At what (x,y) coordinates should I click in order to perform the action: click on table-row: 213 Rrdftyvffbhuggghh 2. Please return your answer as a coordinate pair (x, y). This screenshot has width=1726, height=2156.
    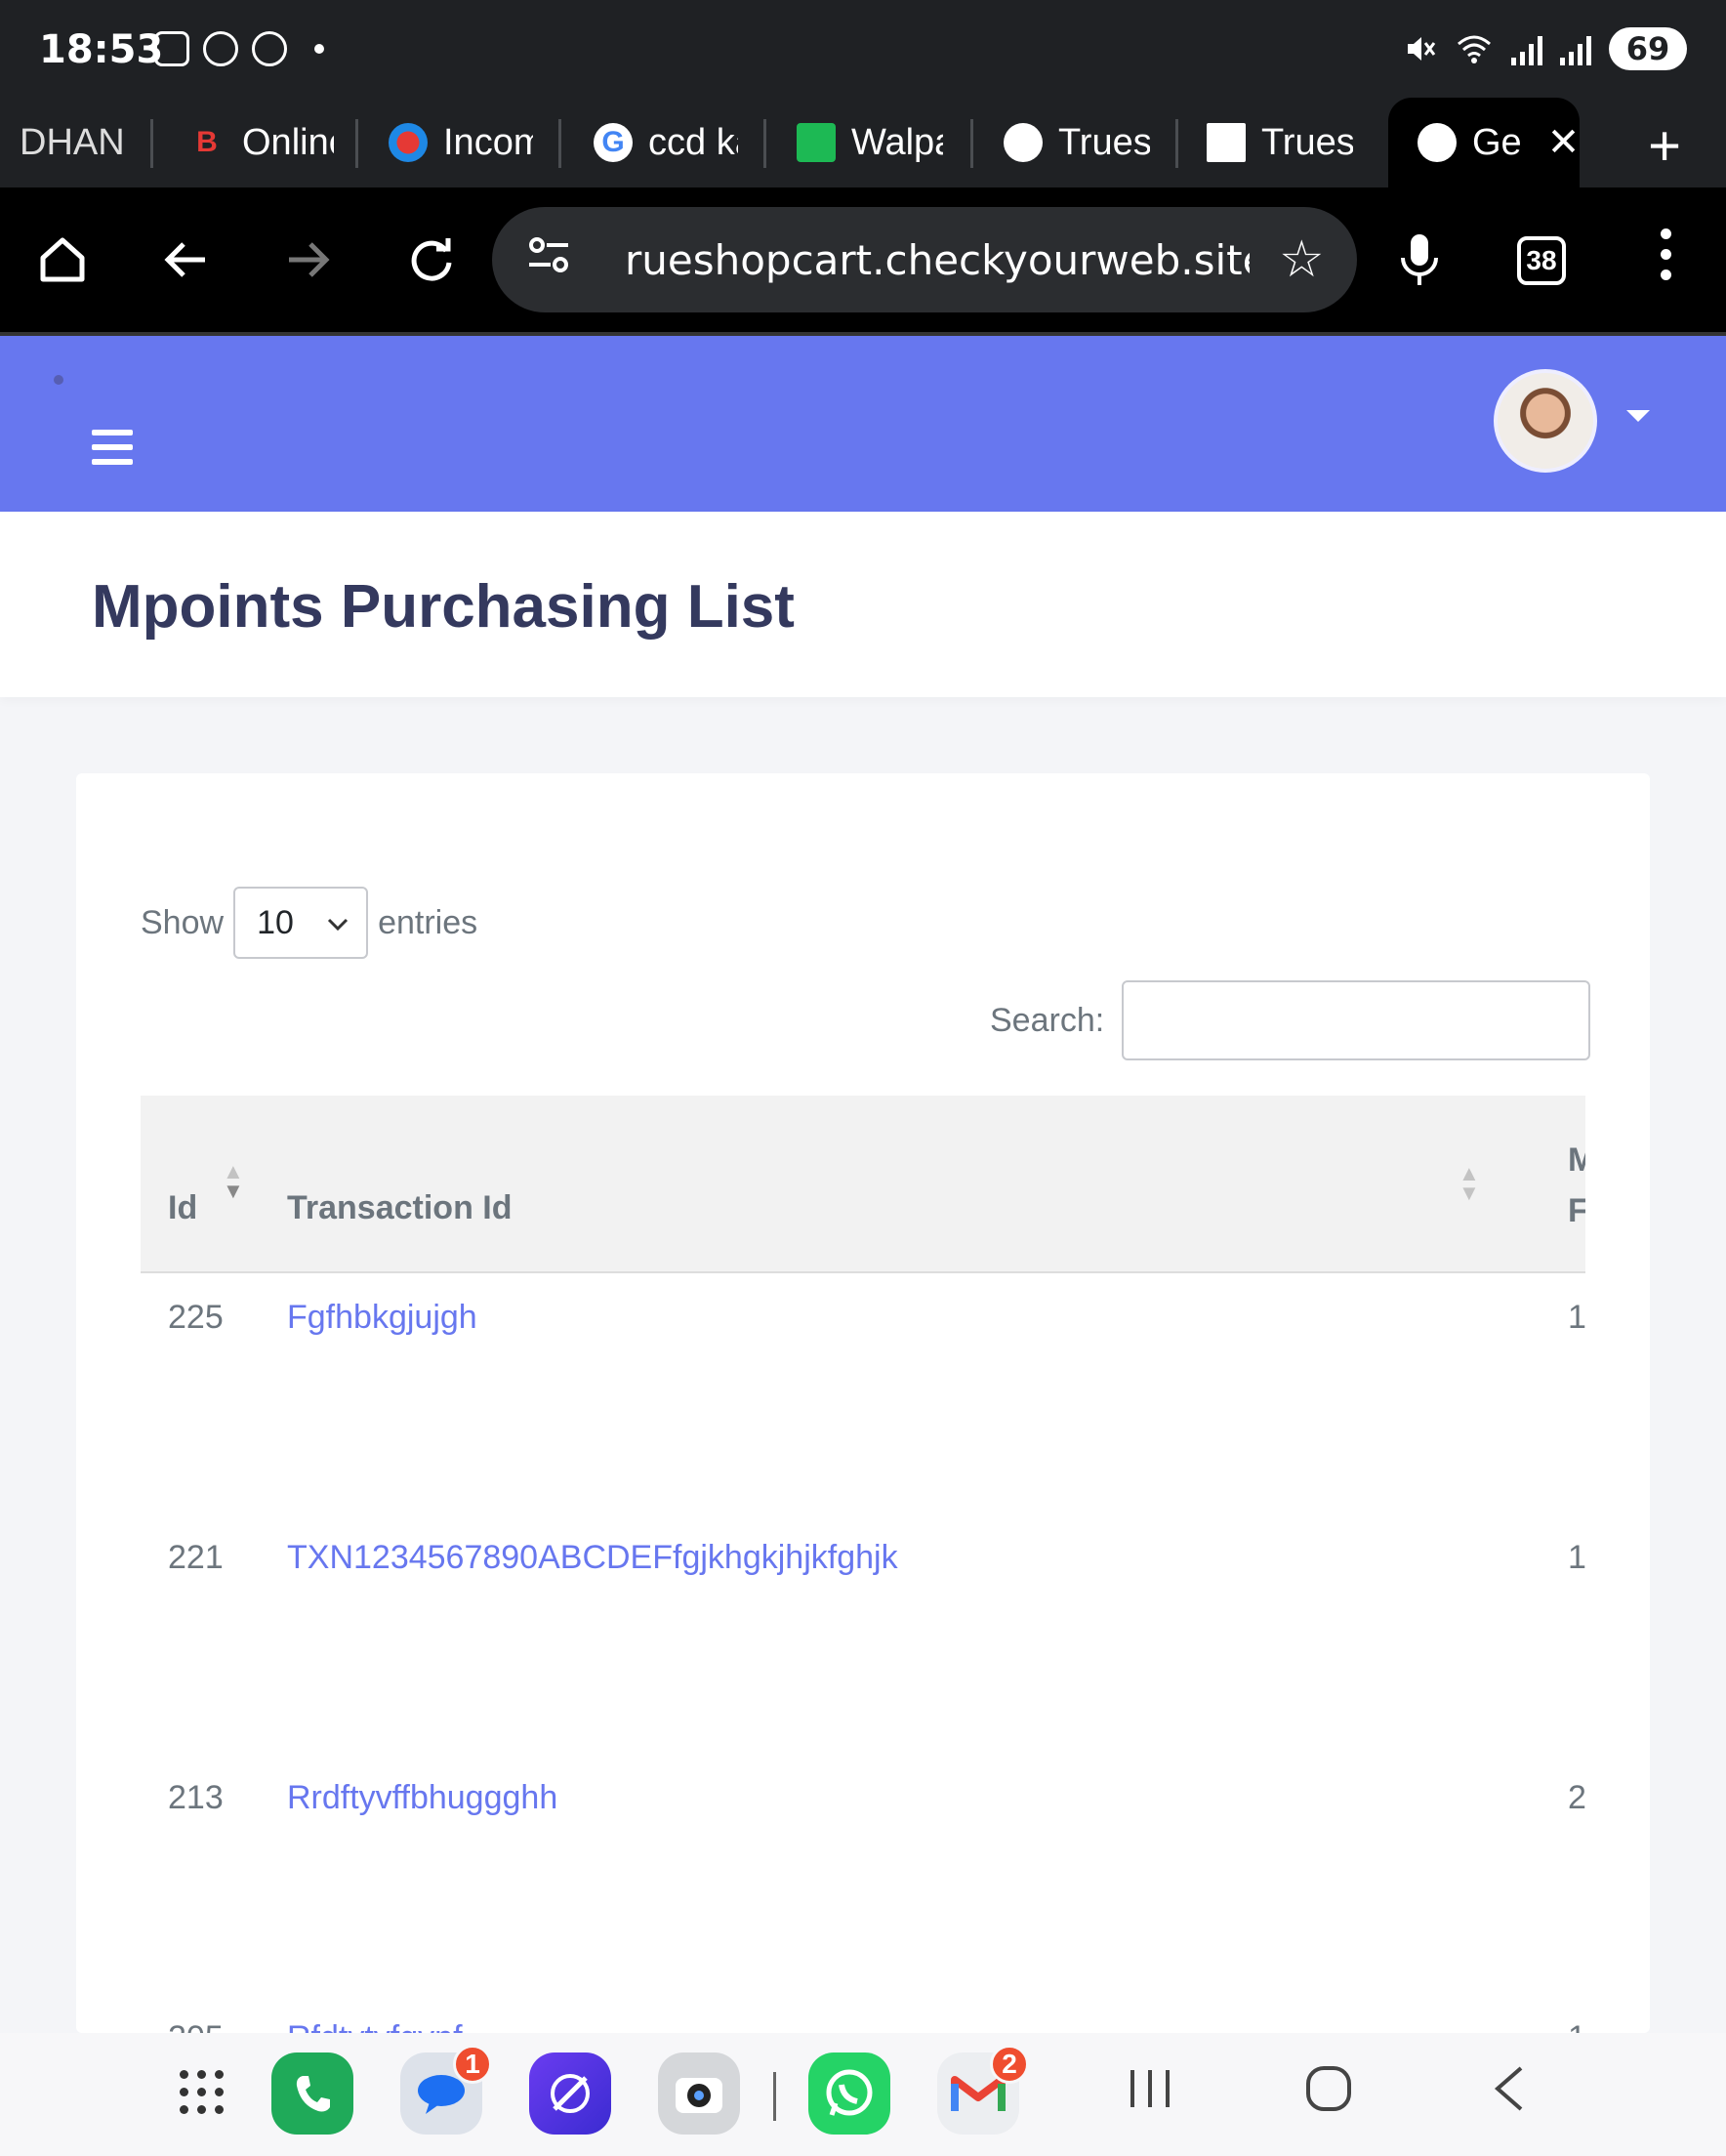
    Looking at the image, I should click on (863, 1874).